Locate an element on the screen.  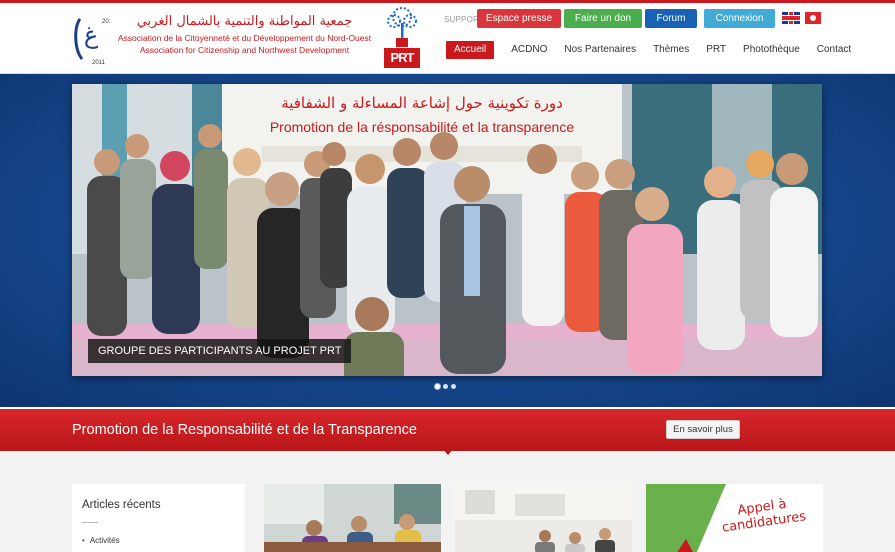
promo-pointer-arrow is located at coordinates (448, 452).